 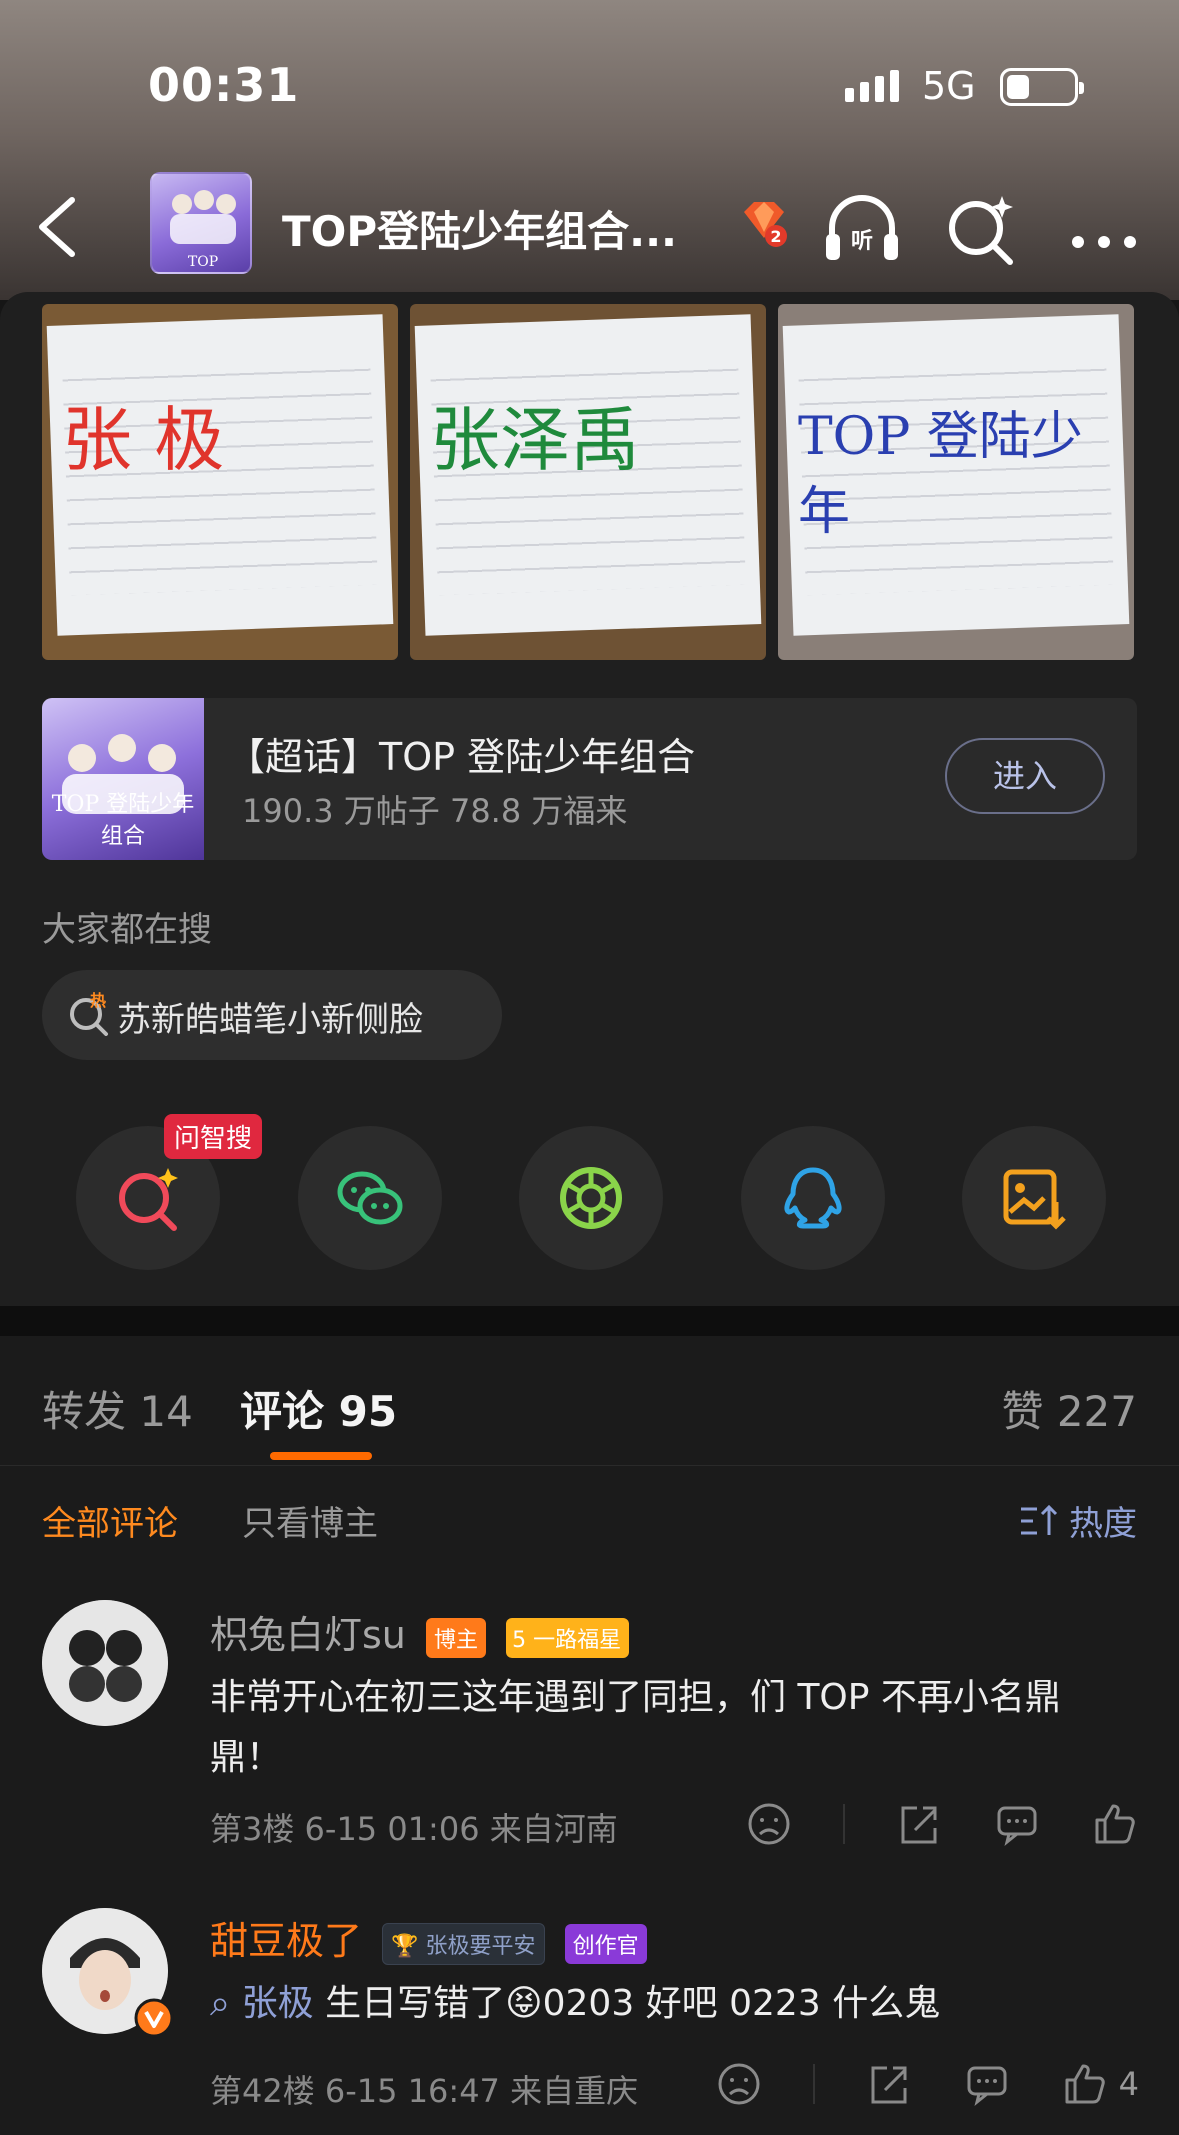 I want to click on comment-text: ⌕ 张极 生日写错了😝0203 好吧 0223 什么鬼, so click(x=670, y=2004).